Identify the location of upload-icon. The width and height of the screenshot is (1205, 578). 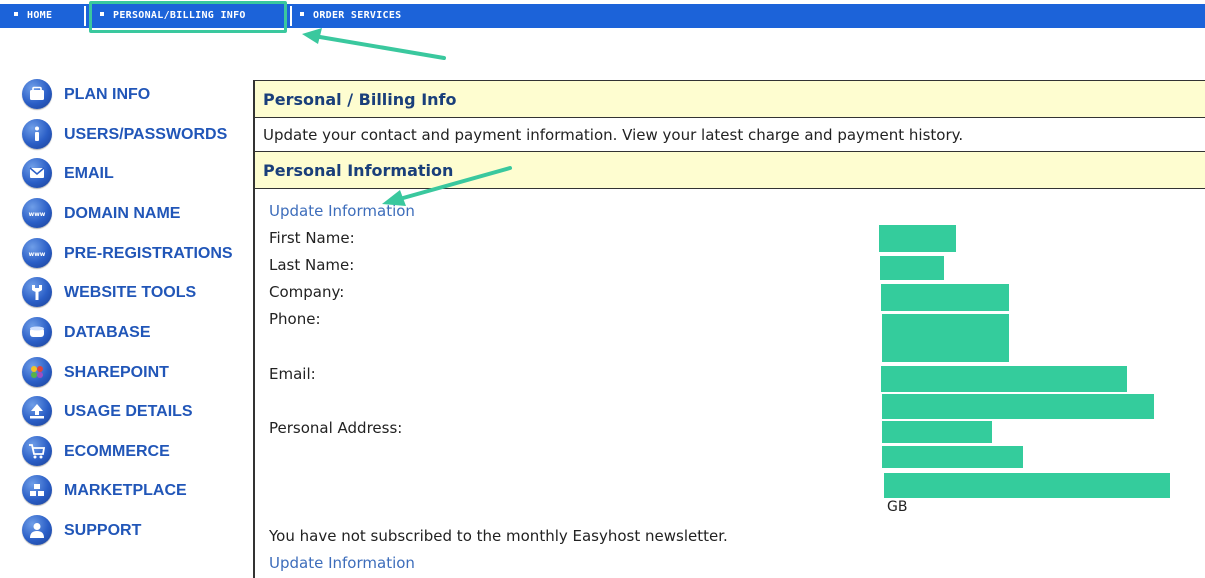
(37, 411).